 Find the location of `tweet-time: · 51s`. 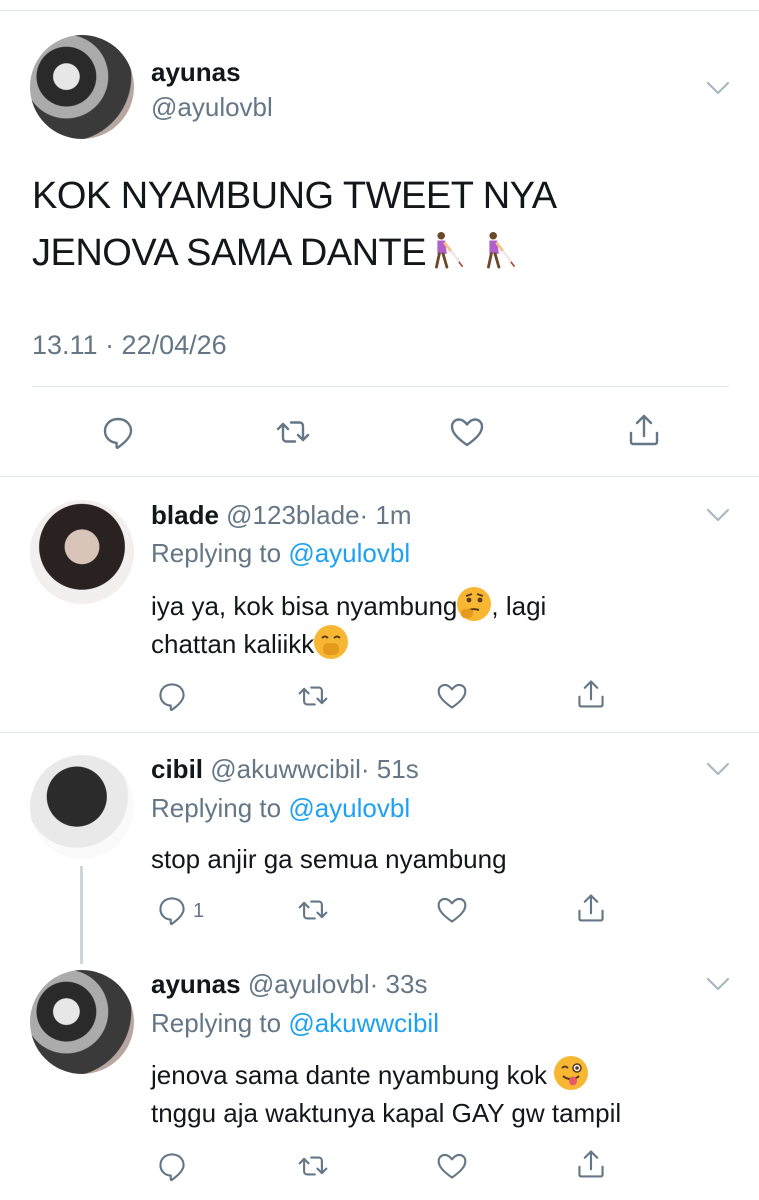

tweet-time: · 51s is located at coordinates (389, 769).